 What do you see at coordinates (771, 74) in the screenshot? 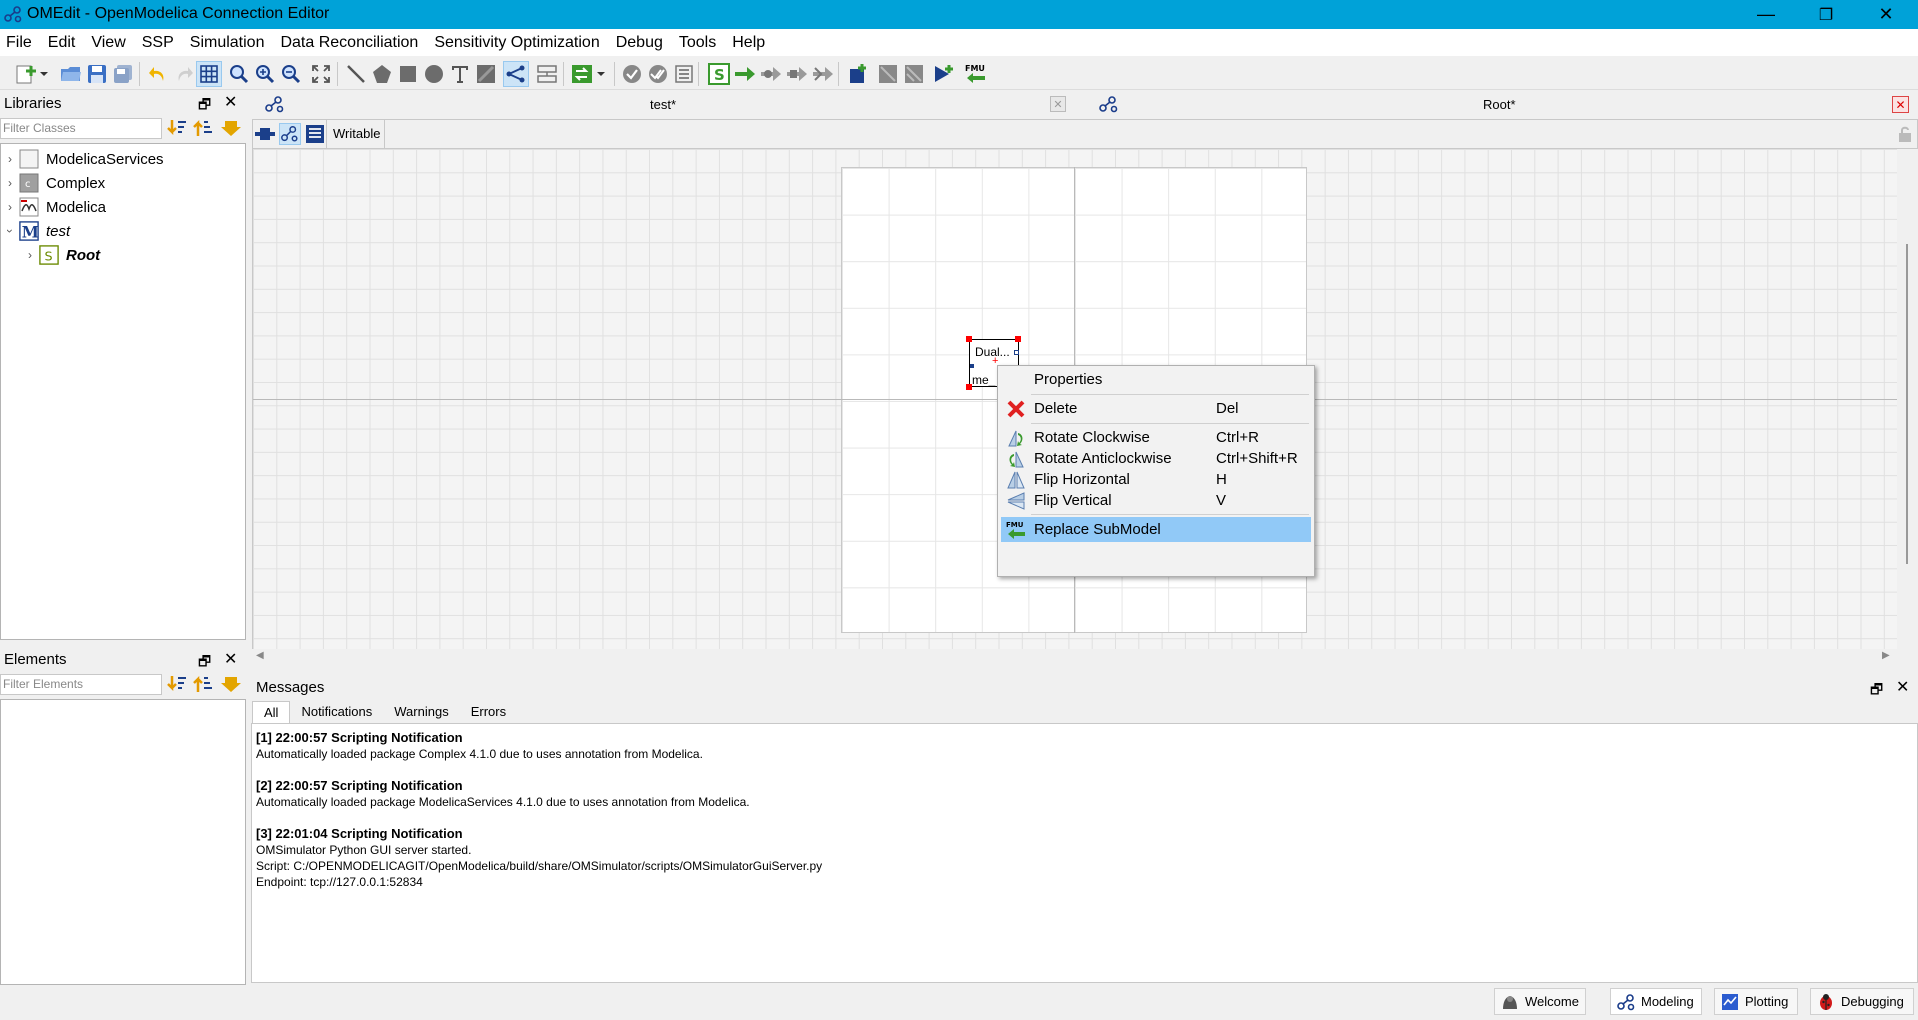
I see `simulate-debugger-icon` at bounding box center [771, 74].